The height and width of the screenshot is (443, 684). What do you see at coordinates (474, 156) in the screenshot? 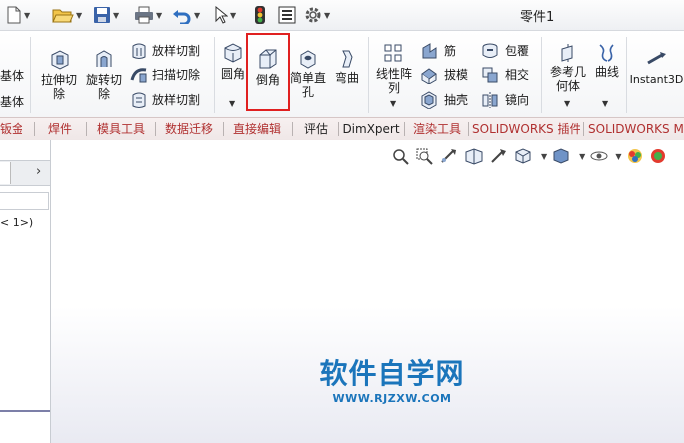
I see `section-view-icon` at bounding box center [474, 156].